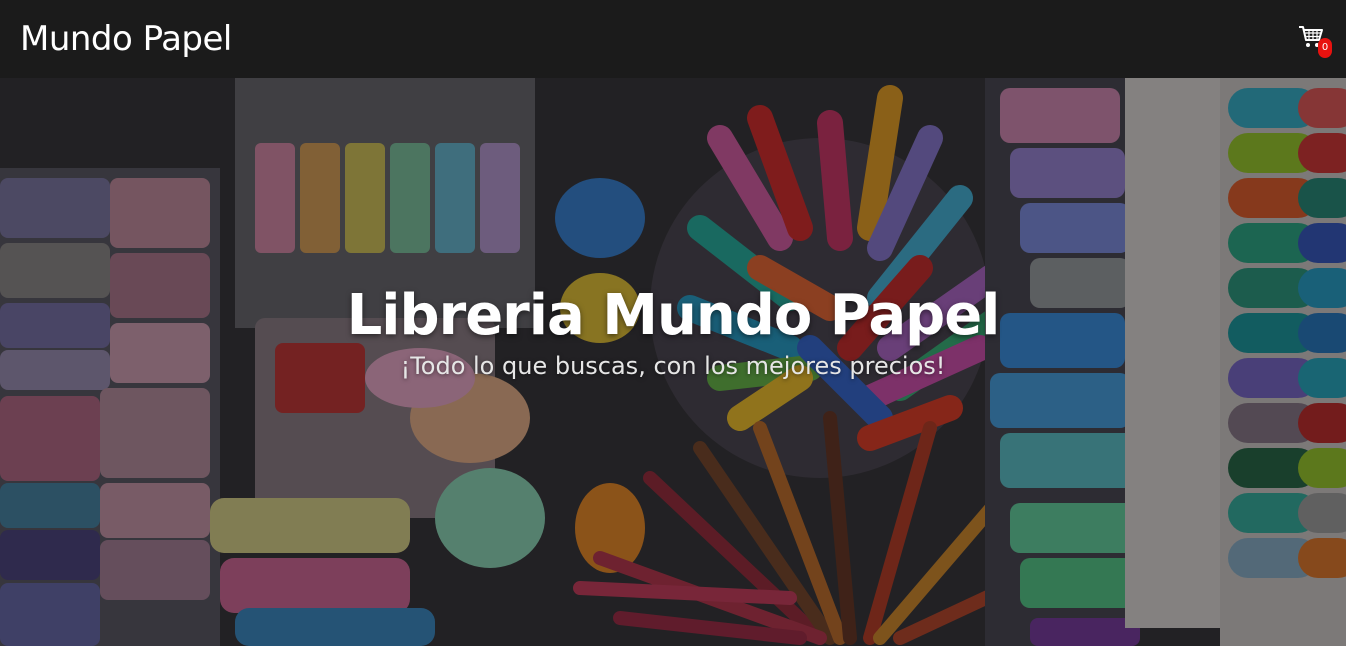 Image resolution: width=1346 pixels, height=646 pixels. What do you see at coordinates (673, 39) in the screenshot?
I see `top-navbar: Mundo Papel 0` at bounding box center [673, 39].